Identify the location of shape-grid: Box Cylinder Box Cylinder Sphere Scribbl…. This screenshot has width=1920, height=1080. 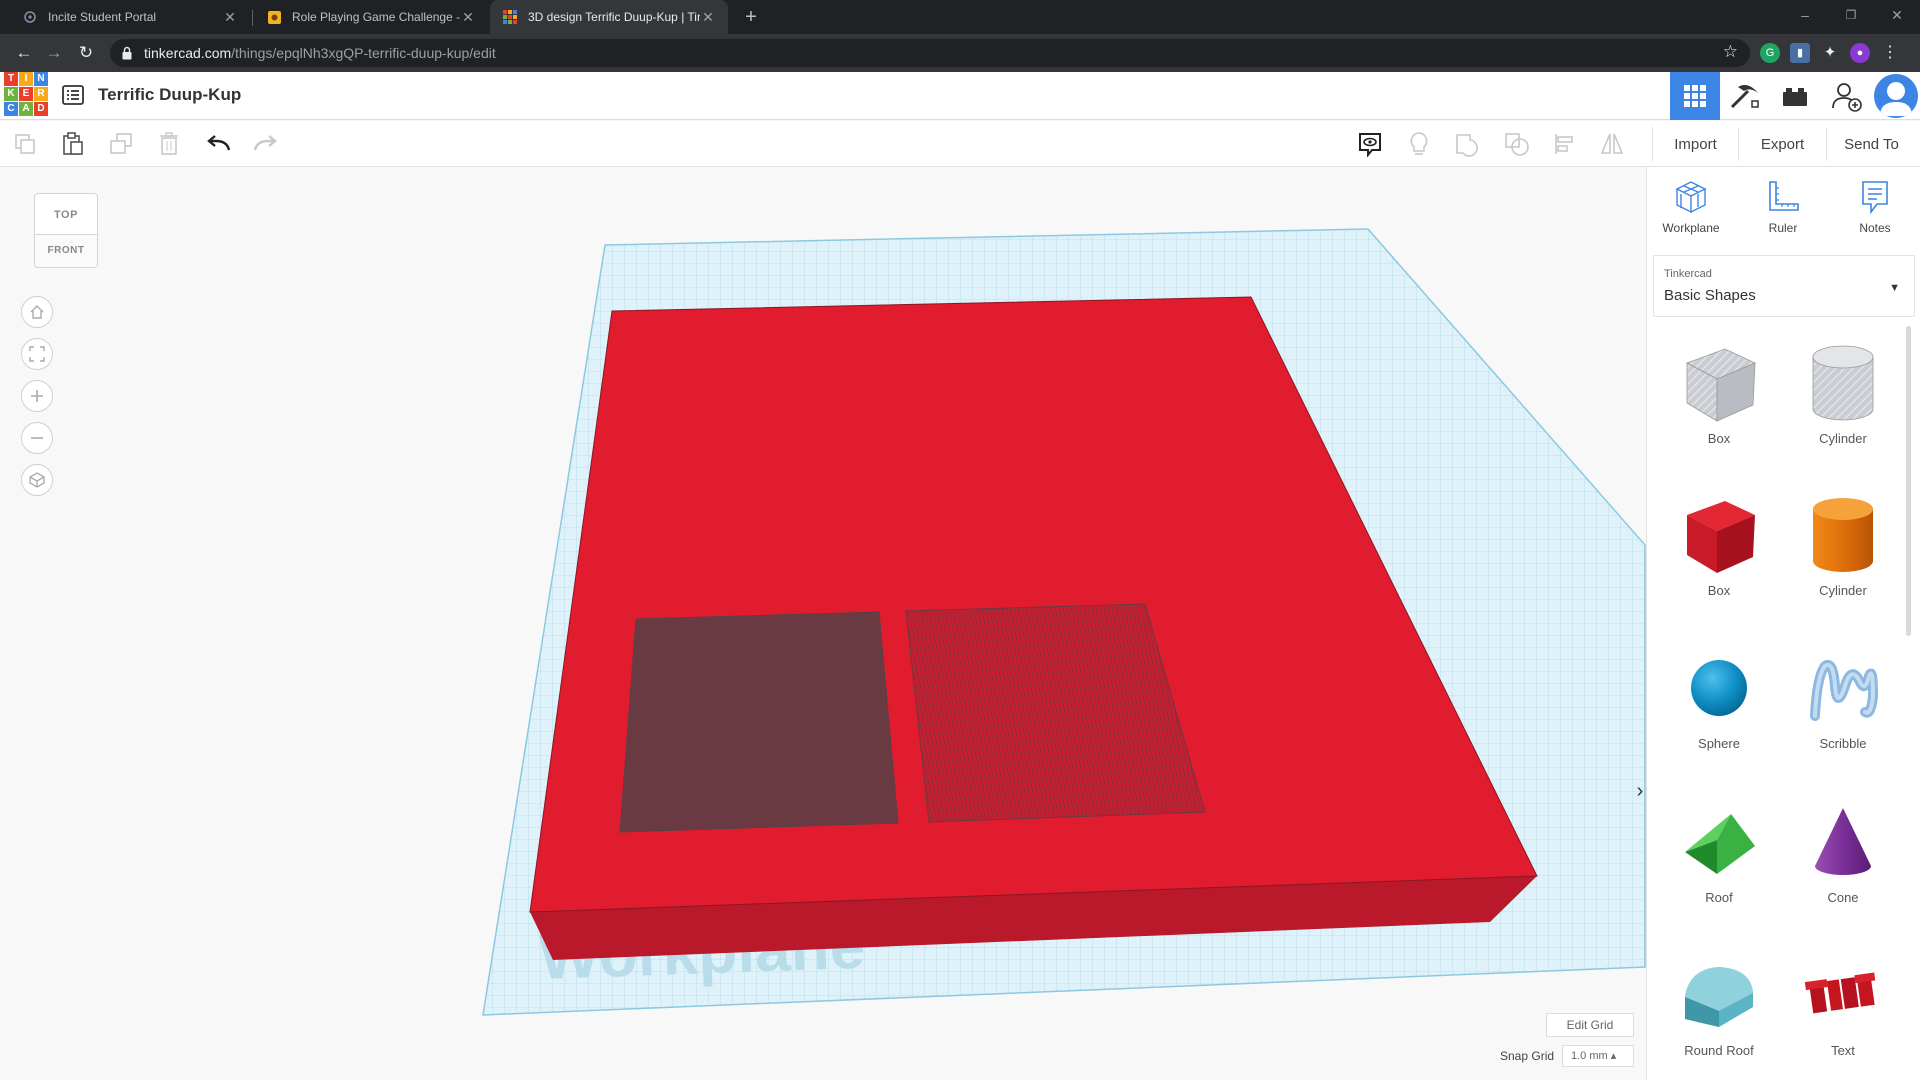
(1778, 702).